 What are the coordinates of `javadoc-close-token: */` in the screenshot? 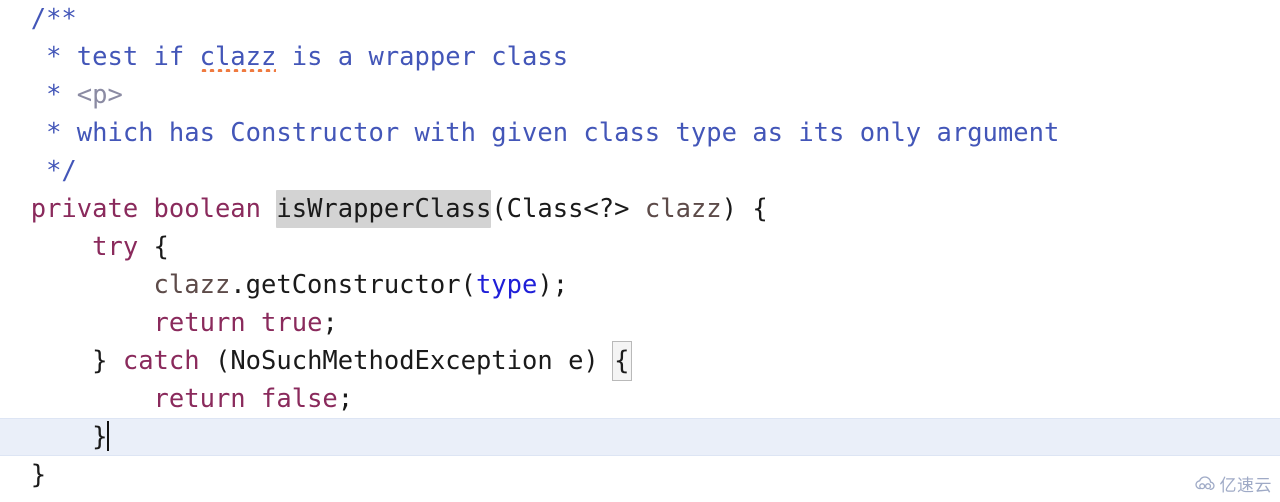 It's located at (61, 171).